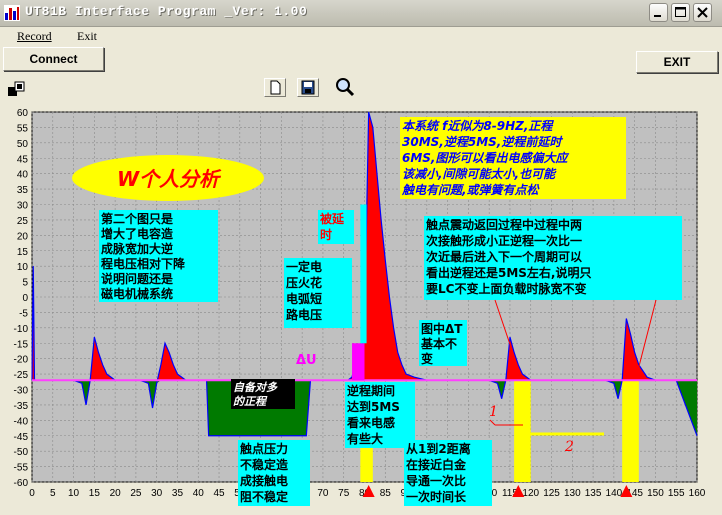 The width and height of the screenshot is (722, 515). Describe the element at coordinates (23, 128) in the screenshot. I see `y-tick-label: 55` at that location.